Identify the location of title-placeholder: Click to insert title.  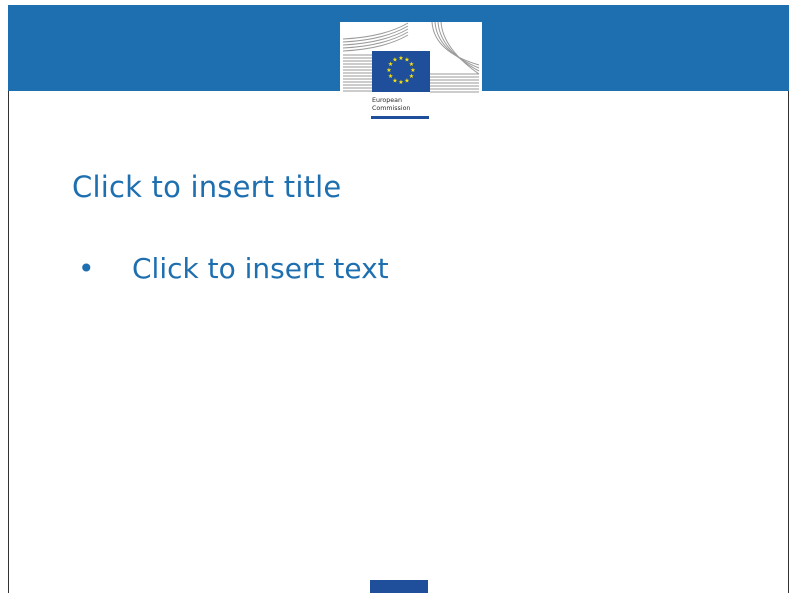
(206, 187).